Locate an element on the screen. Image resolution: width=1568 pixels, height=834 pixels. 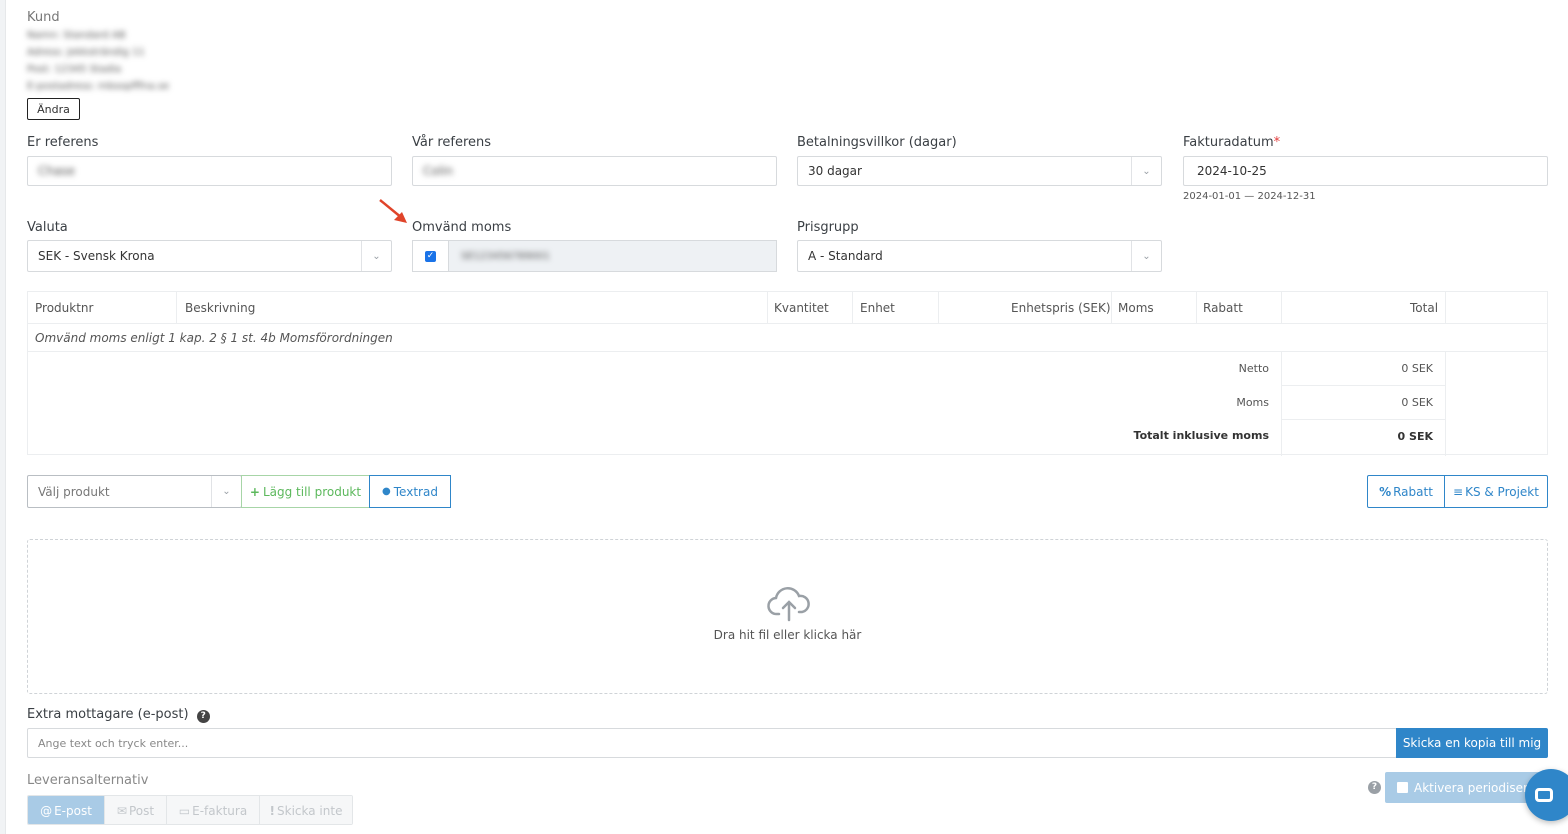
cloud-upload-icon is located at coordinates (788, 604).